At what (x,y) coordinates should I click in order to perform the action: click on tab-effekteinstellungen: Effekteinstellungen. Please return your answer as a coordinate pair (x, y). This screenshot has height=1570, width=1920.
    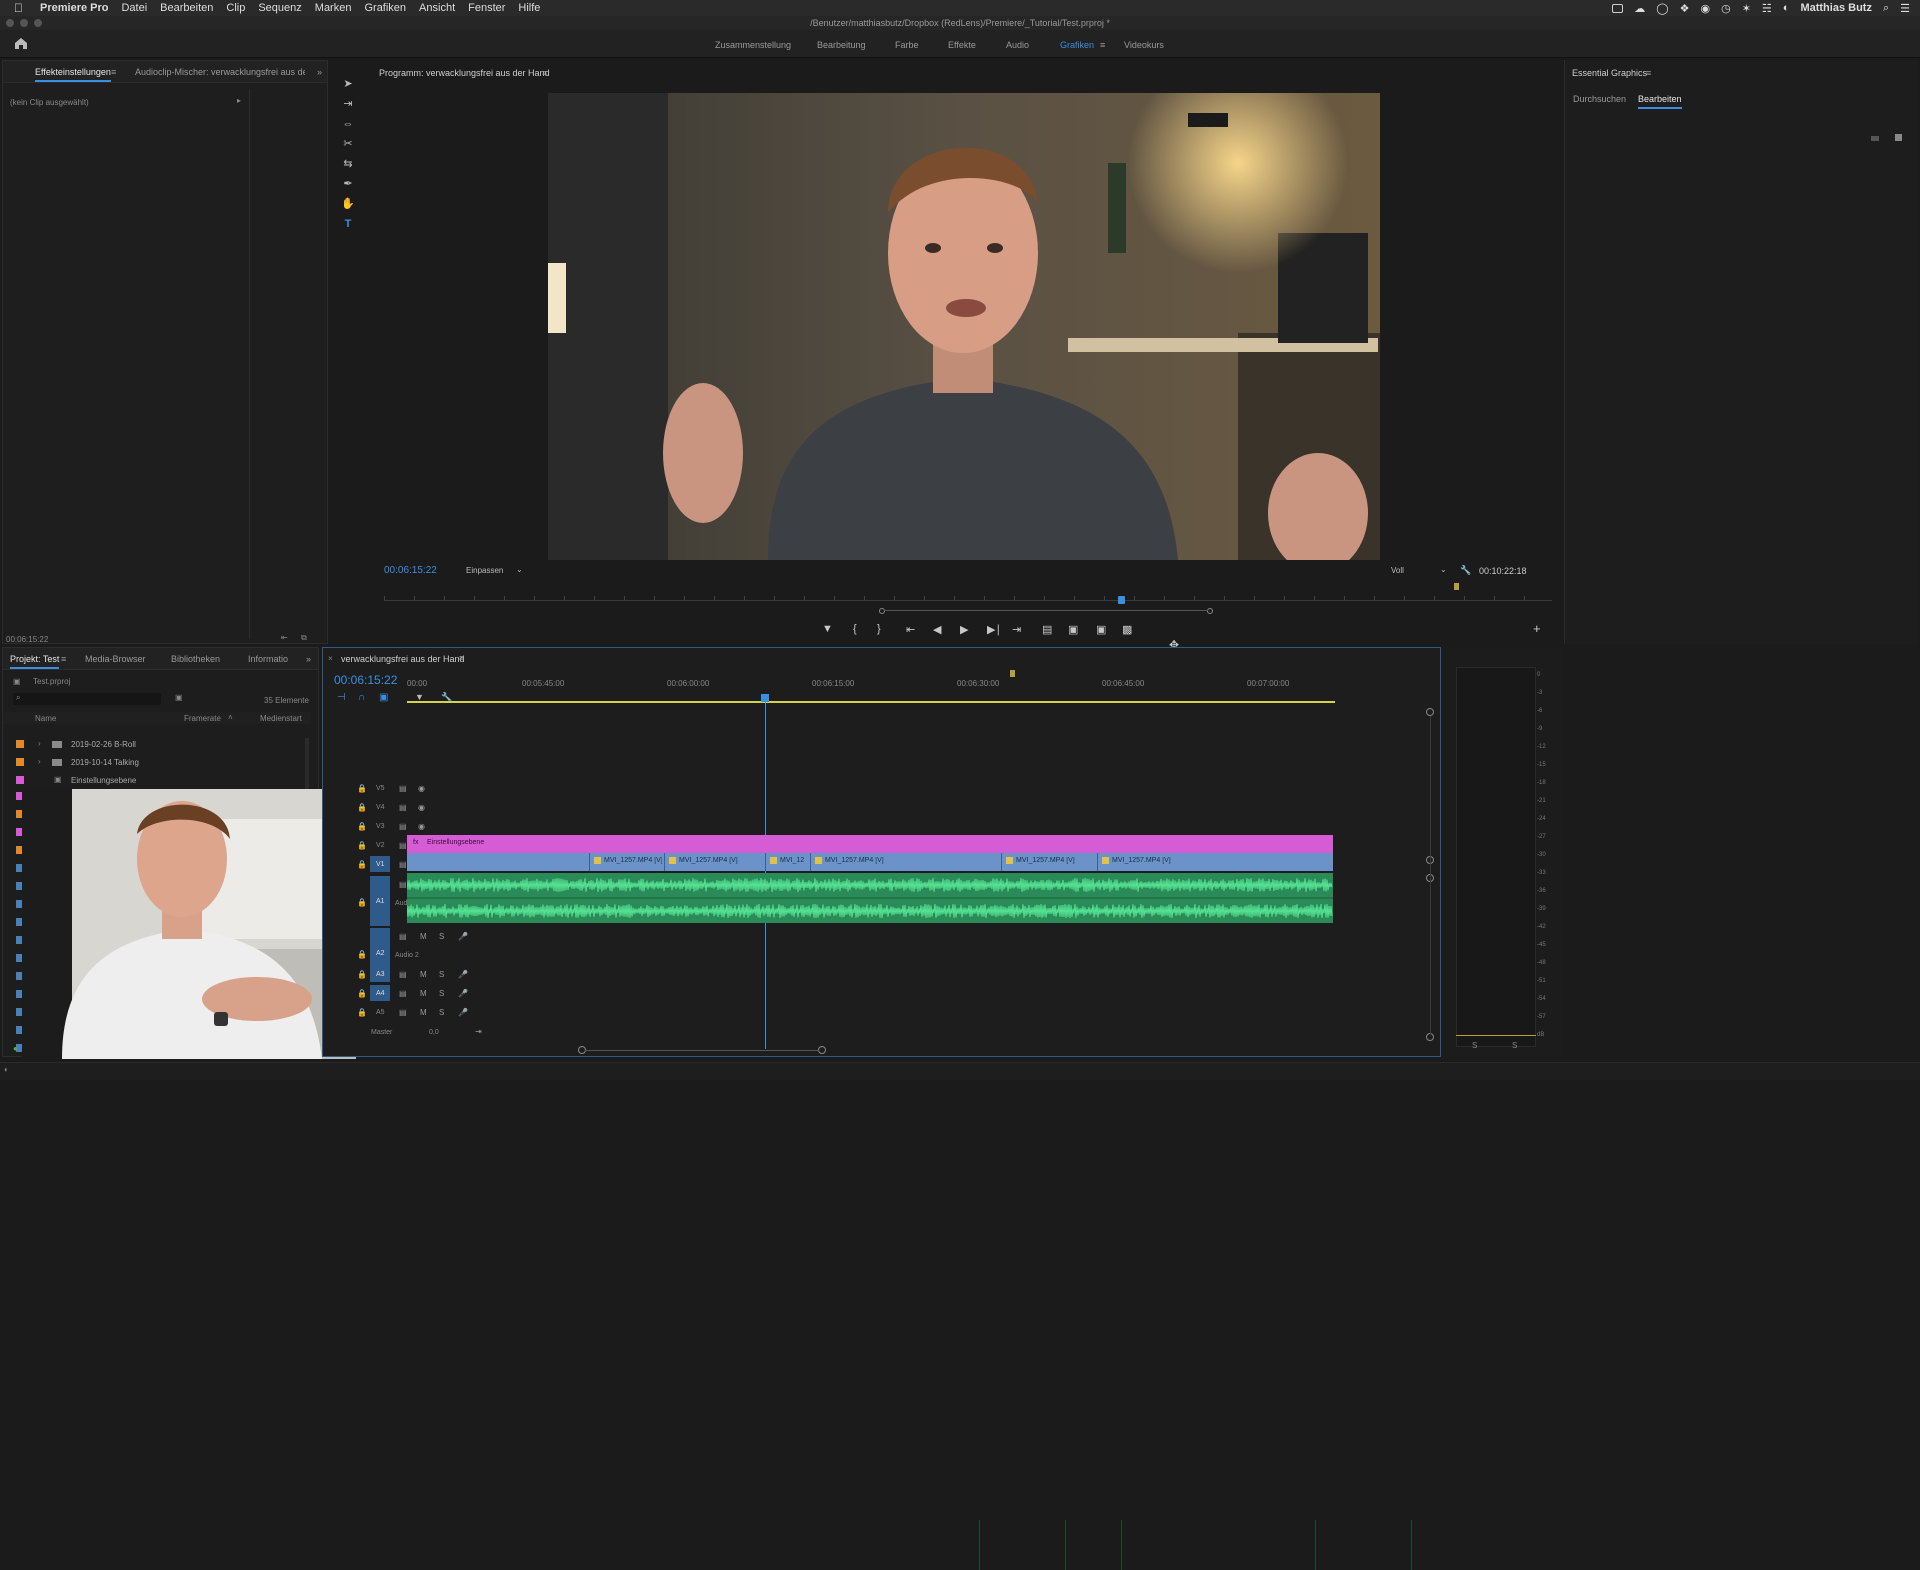
    Looking at the image, I should click on (73, 74).